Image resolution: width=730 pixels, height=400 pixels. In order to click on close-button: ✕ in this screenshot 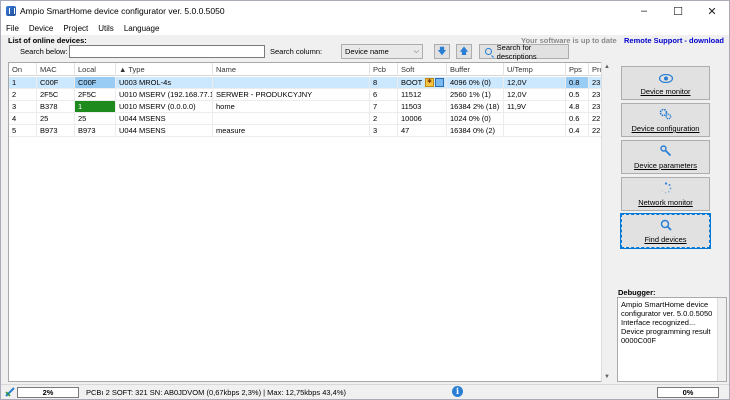, I will do `click(712, 11)`.